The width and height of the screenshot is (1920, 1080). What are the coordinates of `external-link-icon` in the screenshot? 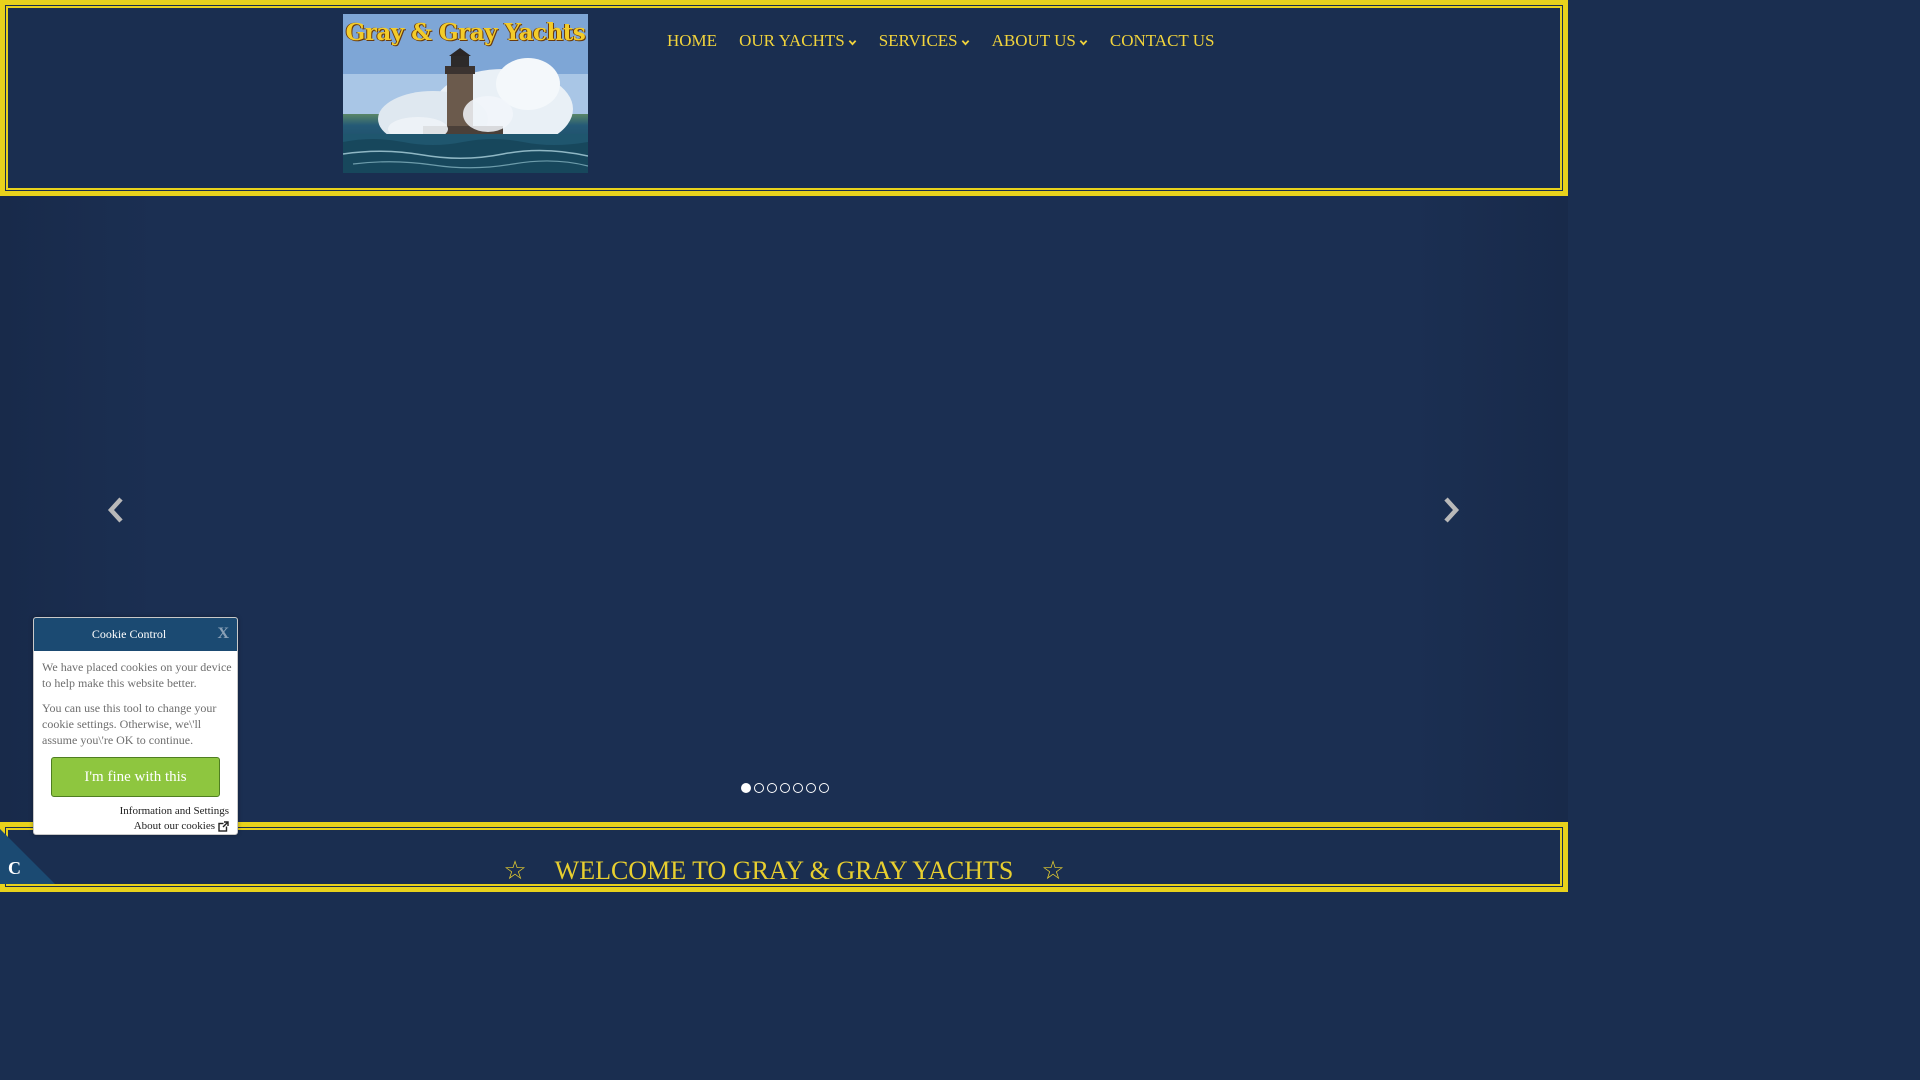 It's located at (223, 826).